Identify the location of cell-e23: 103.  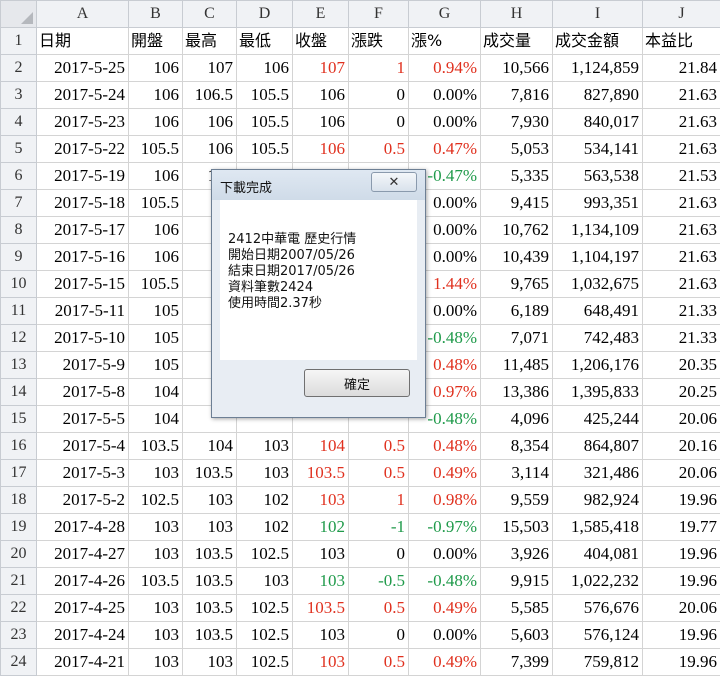
(321, 635).